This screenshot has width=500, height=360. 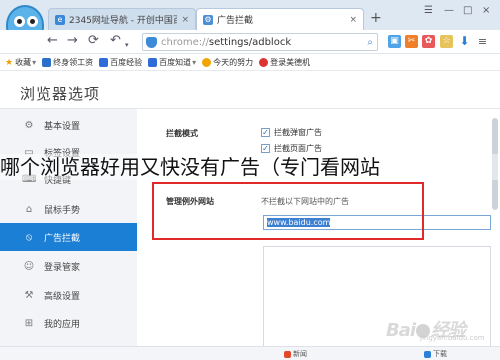 I want to click on news-icon, so click(x=287, y=354).